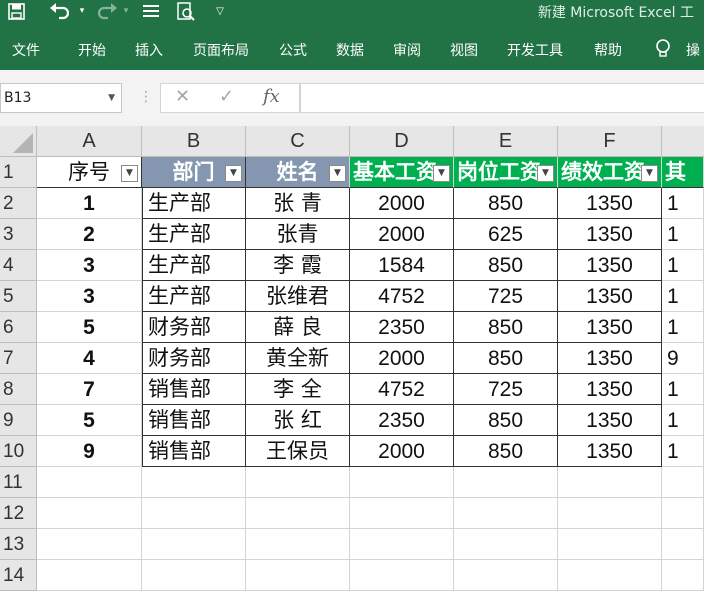 This screenshot has height=591, width=704. What do you see at coordinates (610, 327) in the screenshot?
I see `cell-f6: 1350` at bounding box center [610, 327].